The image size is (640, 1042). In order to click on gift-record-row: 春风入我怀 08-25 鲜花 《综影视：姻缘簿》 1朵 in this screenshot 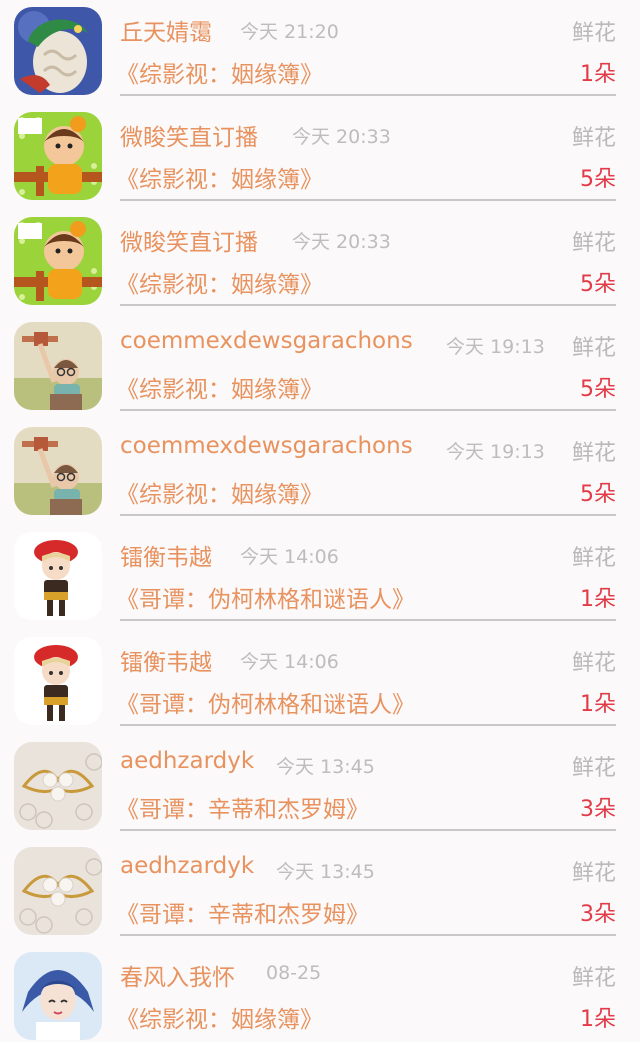, I will do `click(320, 991)`.